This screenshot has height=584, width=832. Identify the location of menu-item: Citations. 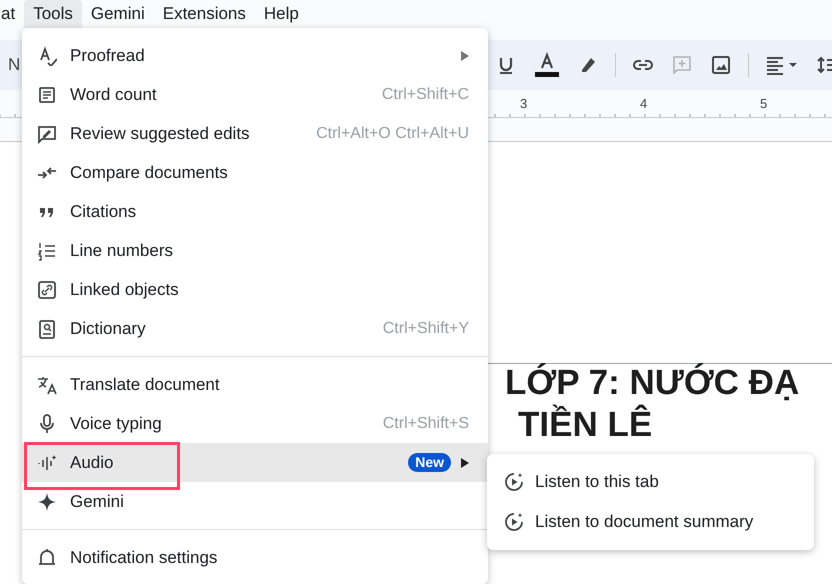
(255, 211).